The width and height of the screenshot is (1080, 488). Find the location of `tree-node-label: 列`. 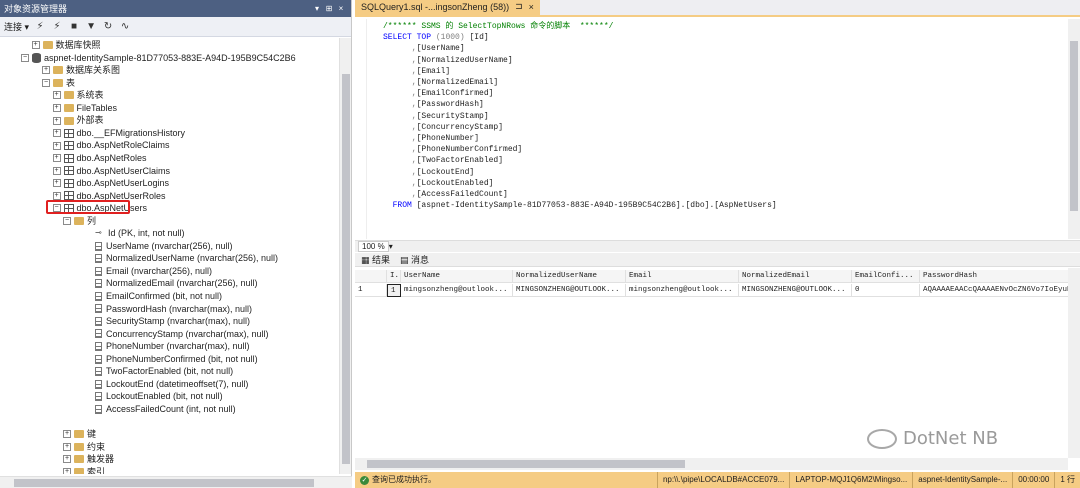

tree-node-label: 列 is located at coordinates (92, 220).